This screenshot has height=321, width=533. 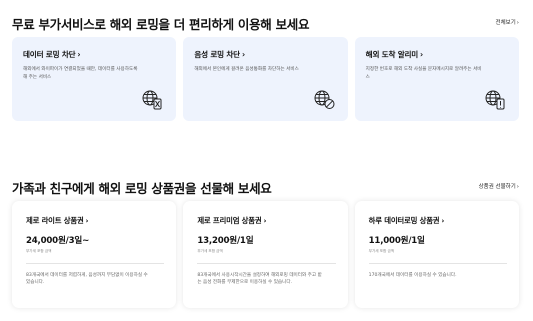 I want to click on services-header: 무료 부가서비스로 해외 로밍을 더 편리하게 이용해 보세요 전체보기›, so click(x=265, y=23).